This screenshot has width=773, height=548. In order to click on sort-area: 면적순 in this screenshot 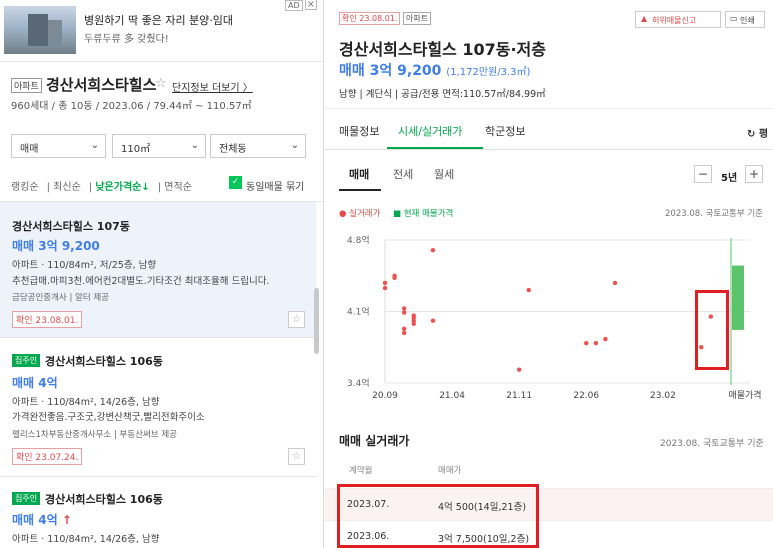, I will do `click(178, 187)`.